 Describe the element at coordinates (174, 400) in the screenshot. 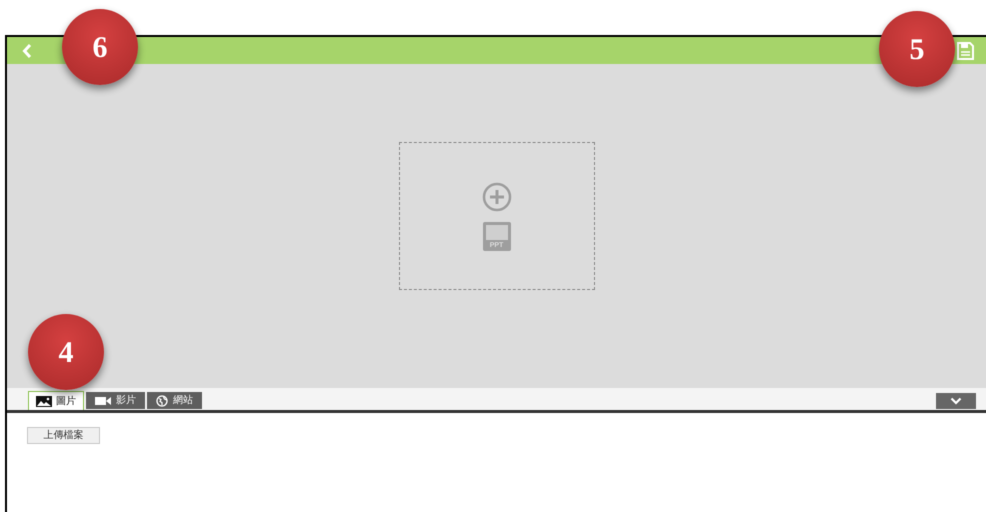

I see `tab: 網站` at that location.